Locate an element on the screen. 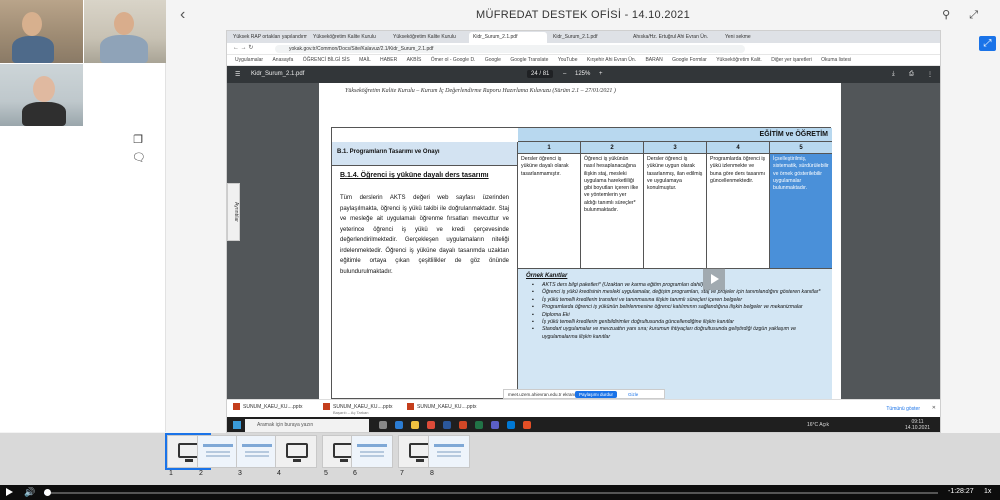  monitor-icon is located at coordinates (297, 452).